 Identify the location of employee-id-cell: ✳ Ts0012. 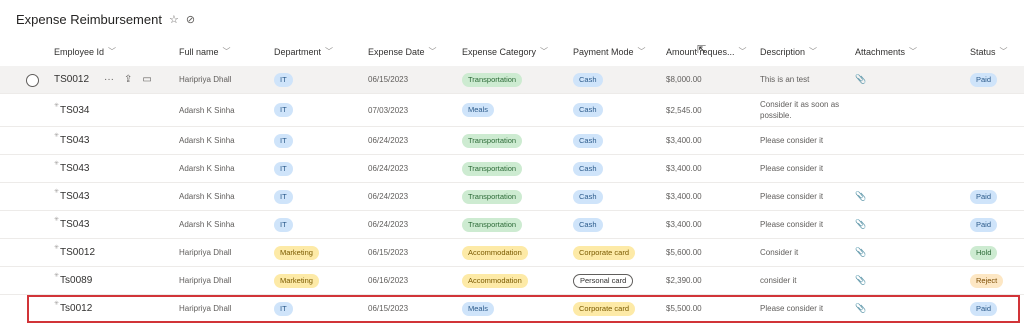
(73, 308).